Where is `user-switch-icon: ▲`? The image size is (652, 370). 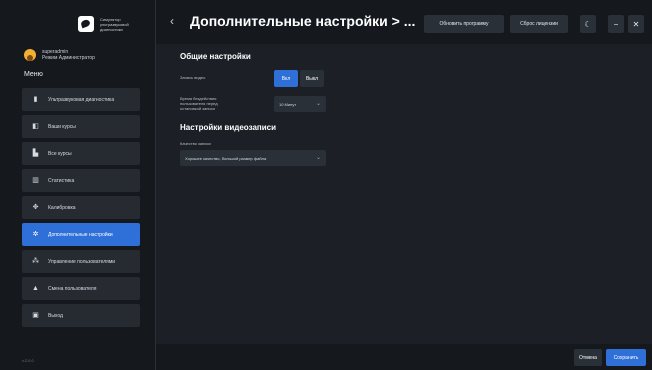
user-switch-icon: ▲ is located at coordinates (35, 288).